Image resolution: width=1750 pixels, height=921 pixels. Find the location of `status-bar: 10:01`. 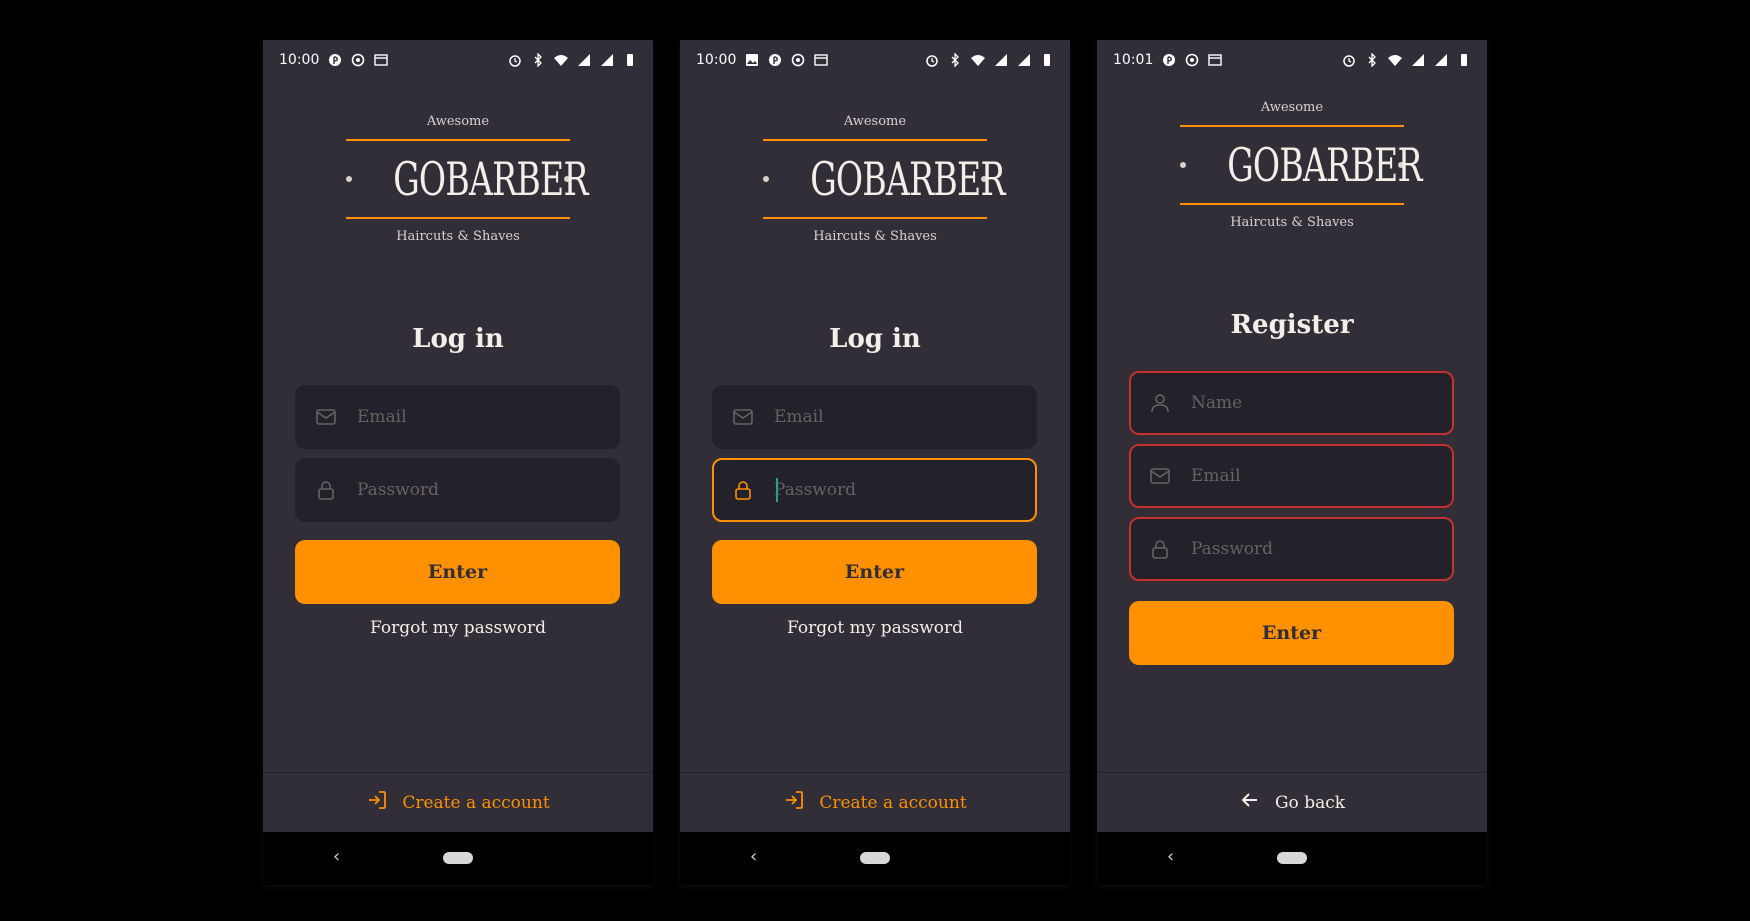

status-bar: 10:01 is located at coordinates (1292, 60).